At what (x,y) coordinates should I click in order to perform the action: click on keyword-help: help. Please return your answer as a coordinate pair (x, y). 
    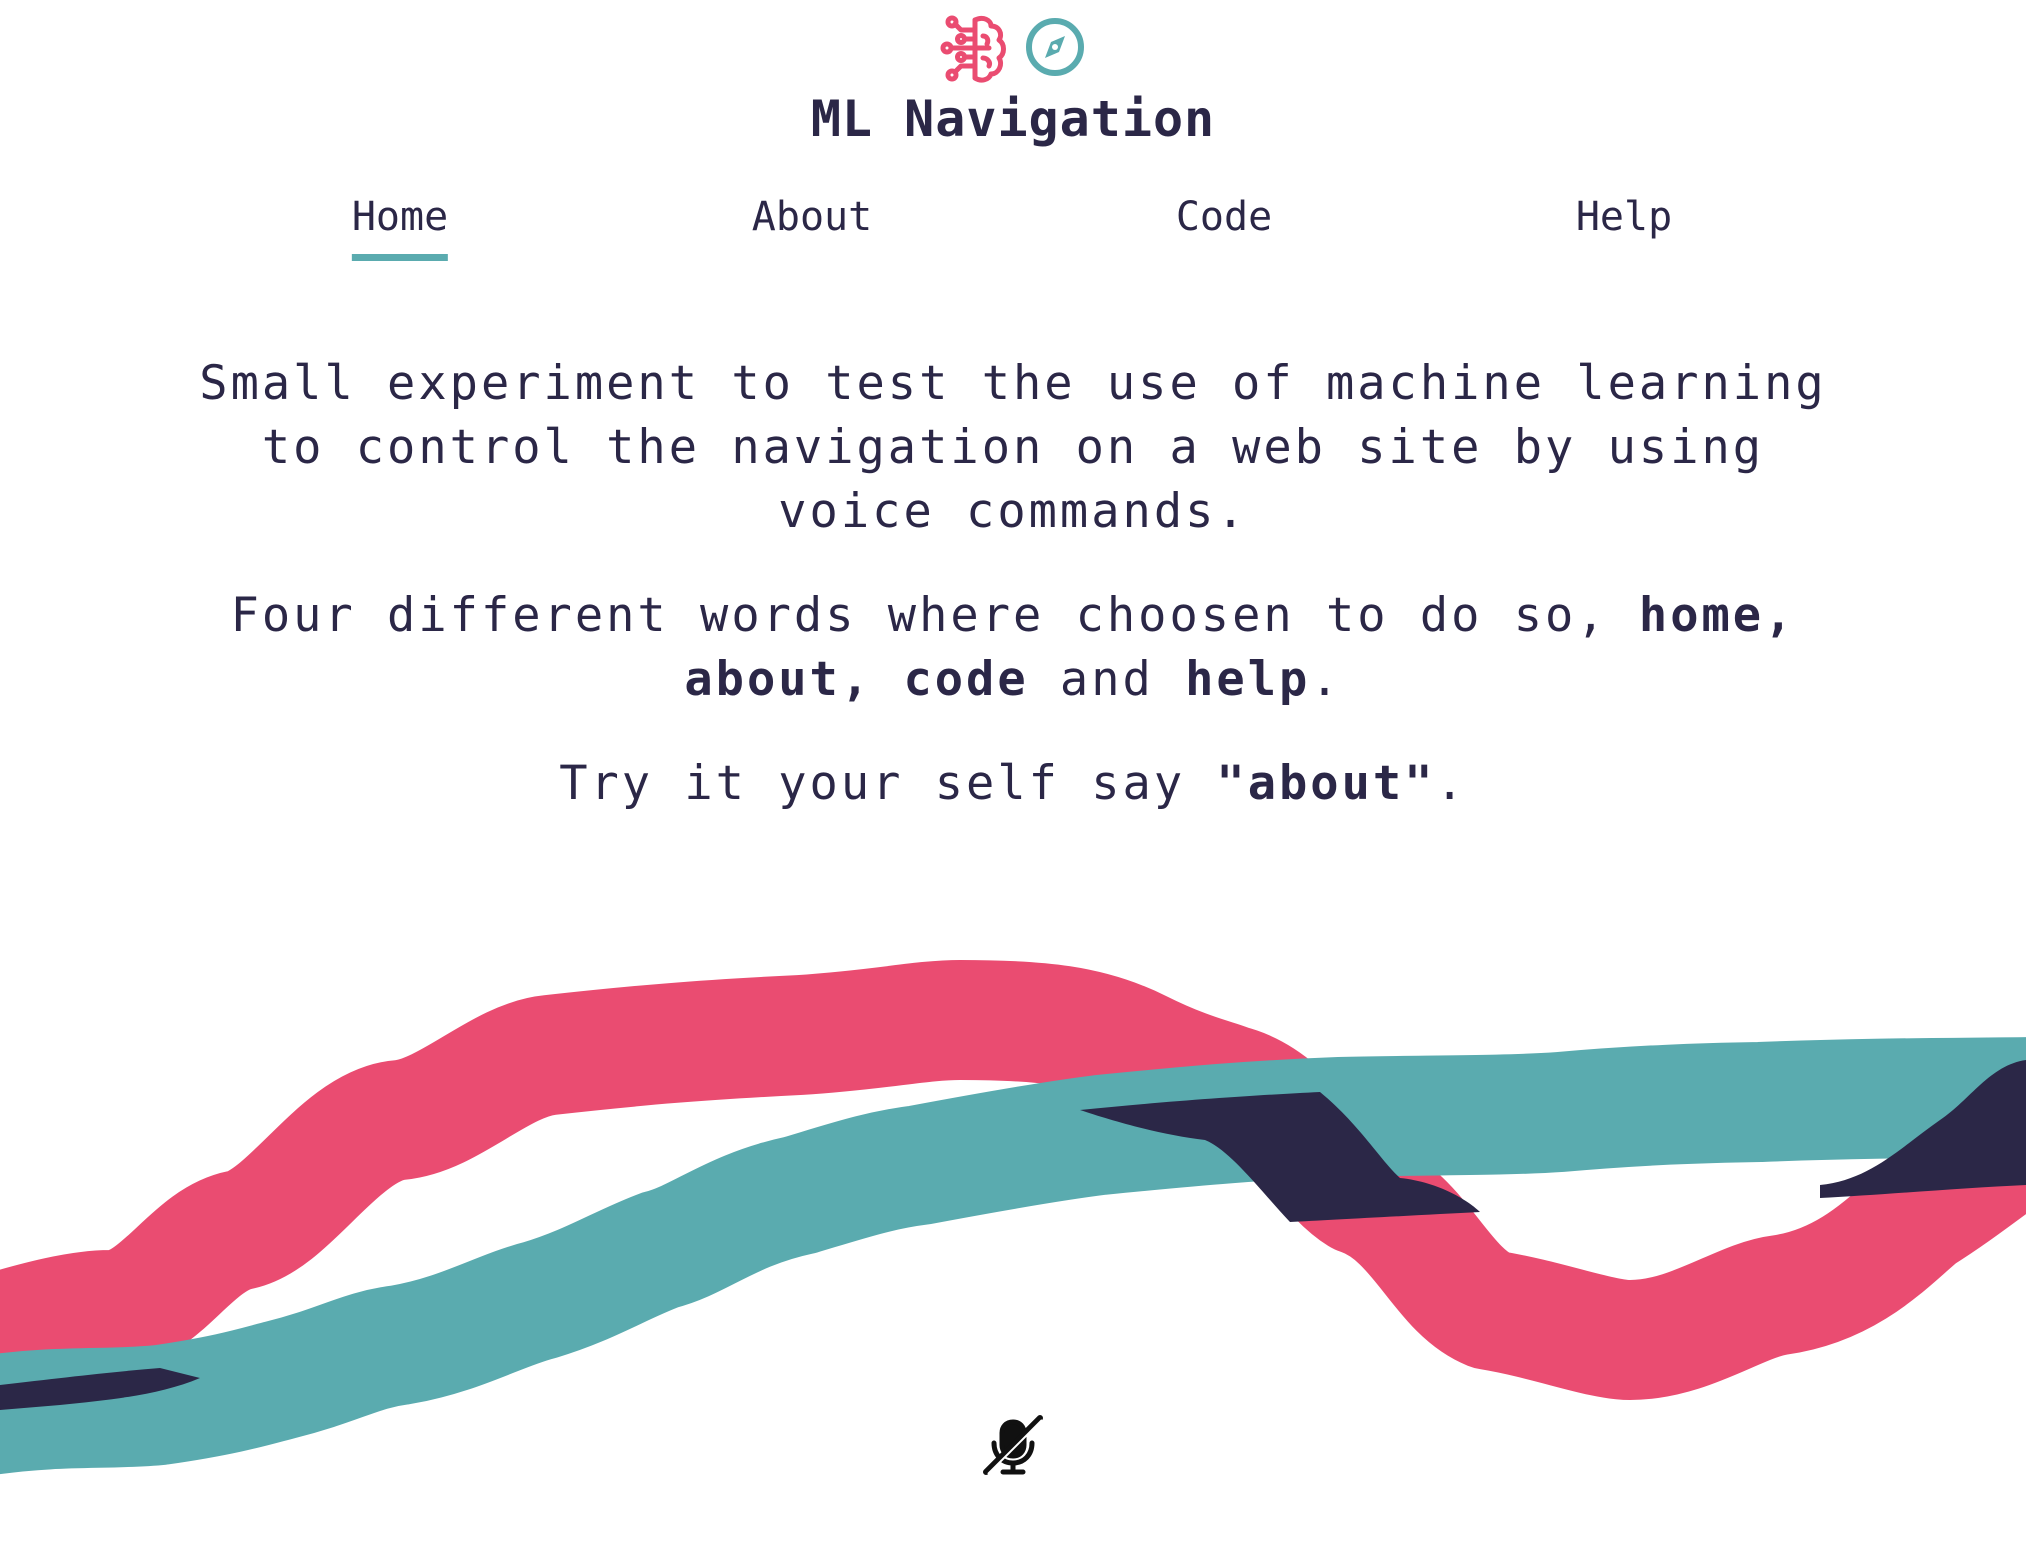
    Looking at the image, I should click on (1248, 679).